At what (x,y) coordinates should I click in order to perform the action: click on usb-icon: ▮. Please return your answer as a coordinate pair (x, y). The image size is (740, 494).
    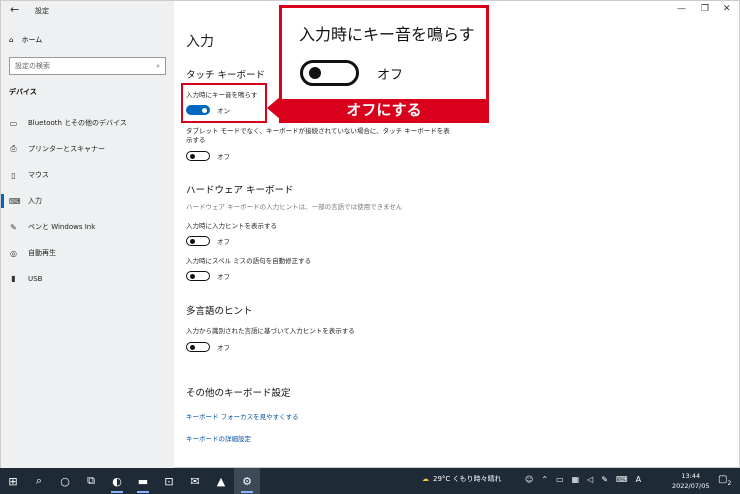
    Looking at the image, I should click on (13, 278).